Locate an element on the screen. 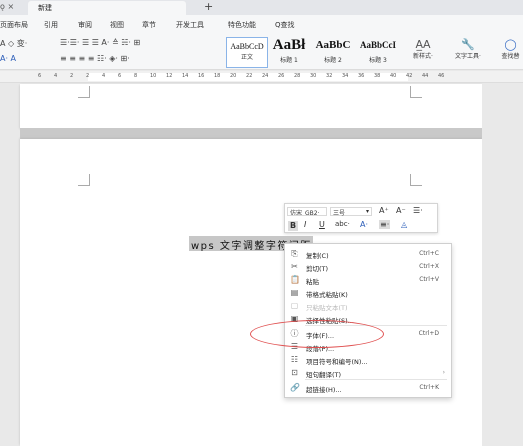 The width and height of the screenshot is (523, 446). workspace-background is located at coordinates (502, 265).